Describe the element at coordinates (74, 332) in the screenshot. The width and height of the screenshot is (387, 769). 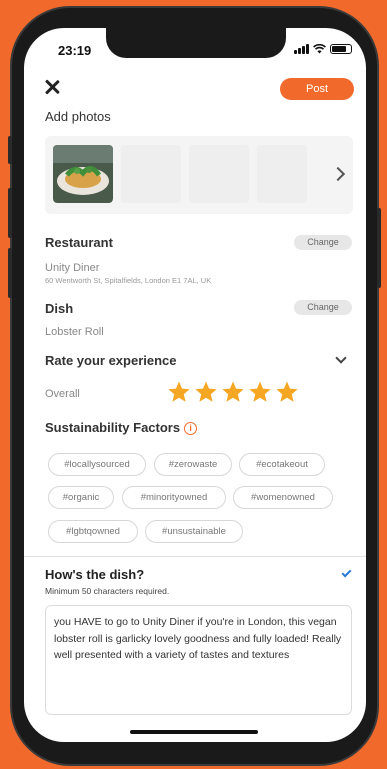
I see `dish-name: Lobster Roll` at that location.